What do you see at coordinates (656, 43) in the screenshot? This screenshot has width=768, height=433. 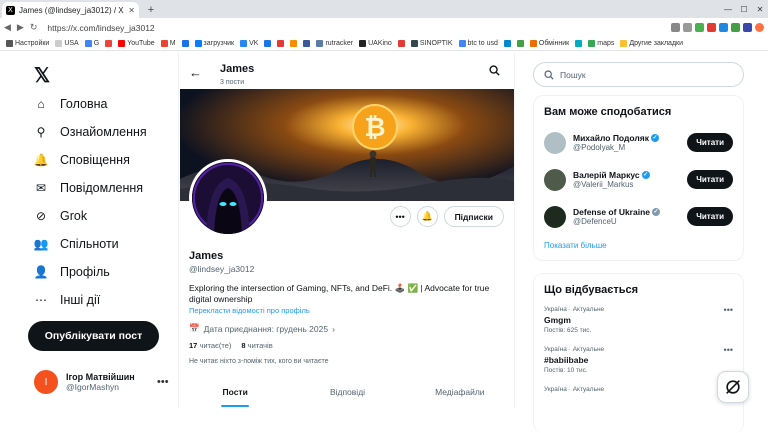 I see `bookmark-label: Другие закладки` at bounding box center [656, 43].